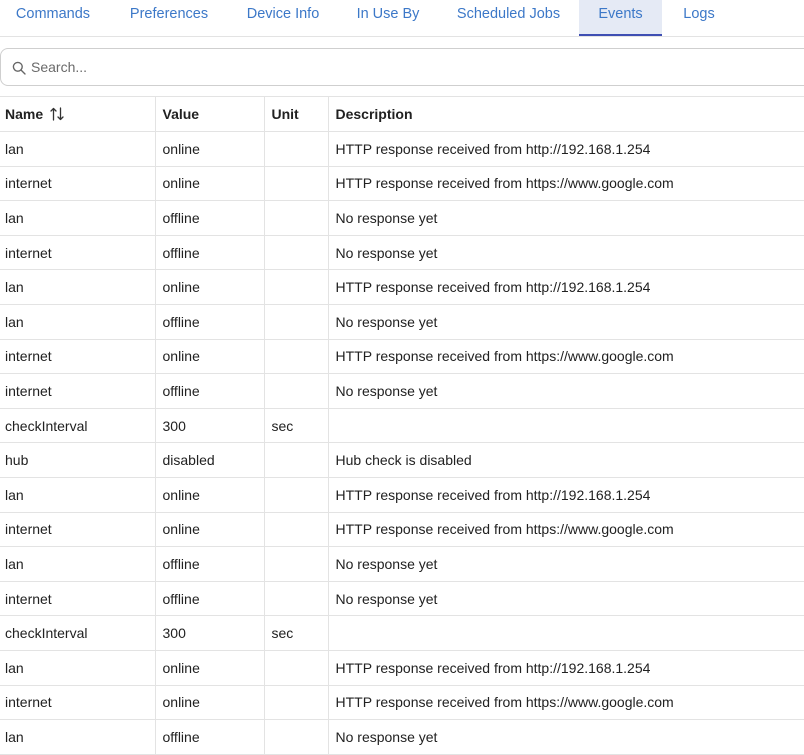 Image resolution: width=804 pixels, height=755 pixels. Describe the element at coordinates (78, 114) in the screenshot. I see `column-header-name: Name` at that location.